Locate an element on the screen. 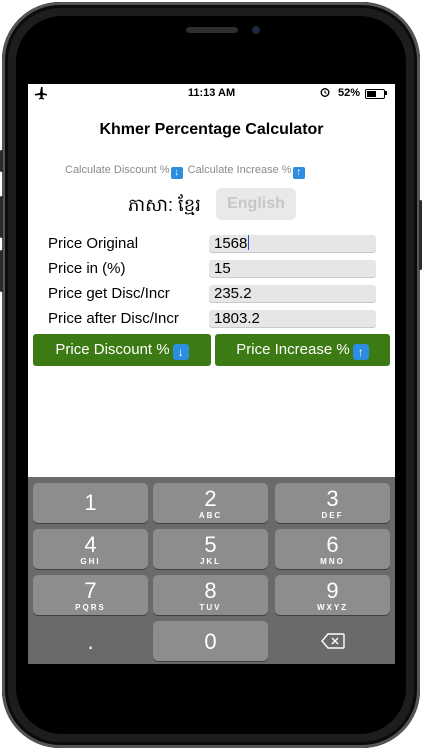 The image size is (422, 750). key-1: 1 is located at coordinates (90, 503).